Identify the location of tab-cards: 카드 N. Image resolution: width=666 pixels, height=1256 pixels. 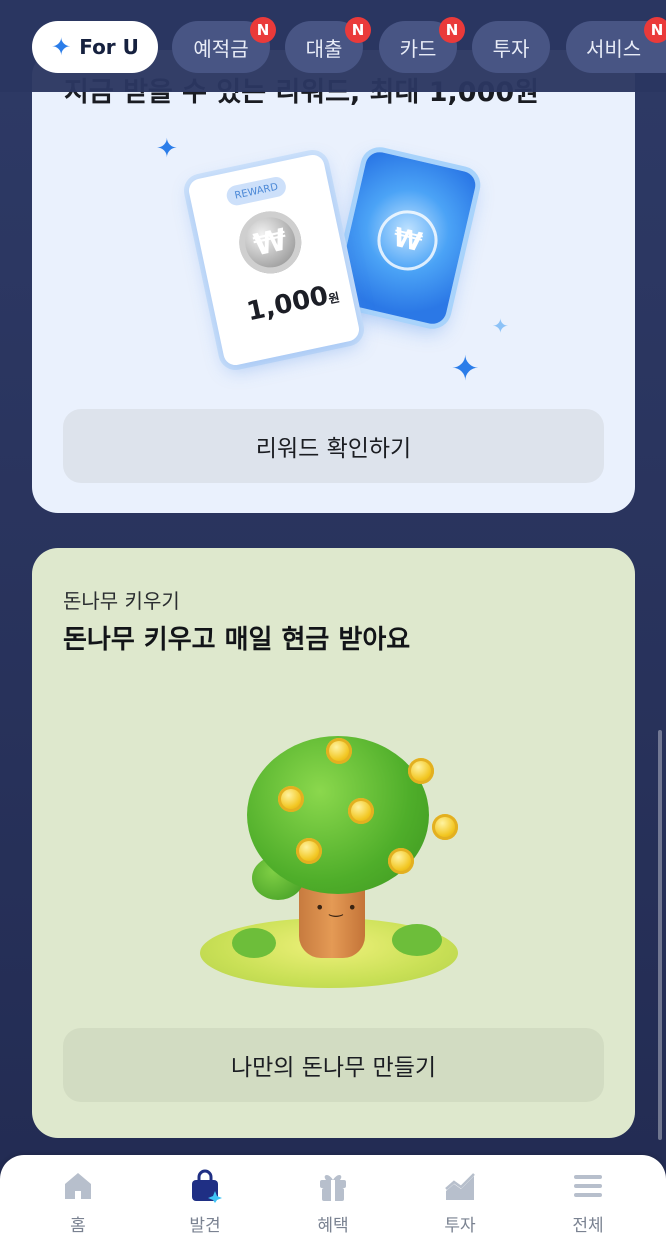
(422, 45).